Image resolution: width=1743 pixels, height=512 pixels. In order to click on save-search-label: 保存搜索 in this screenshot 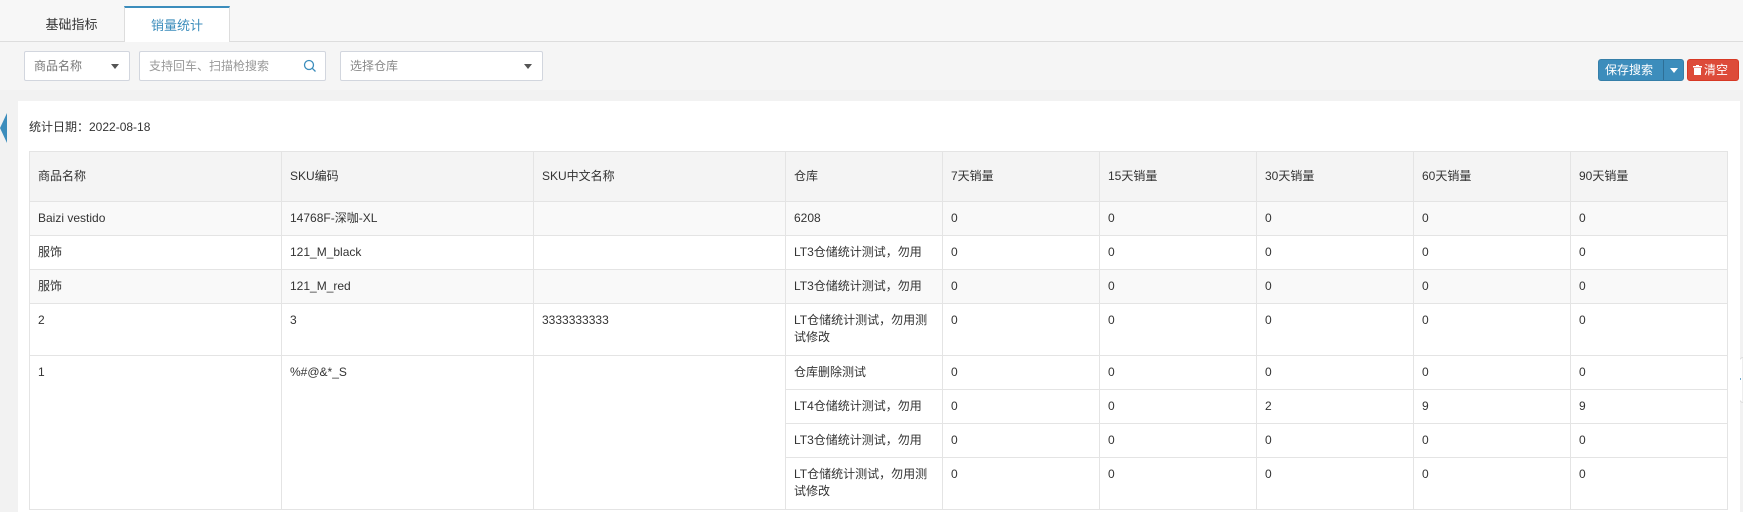, I will do `click(1629, 70)`.